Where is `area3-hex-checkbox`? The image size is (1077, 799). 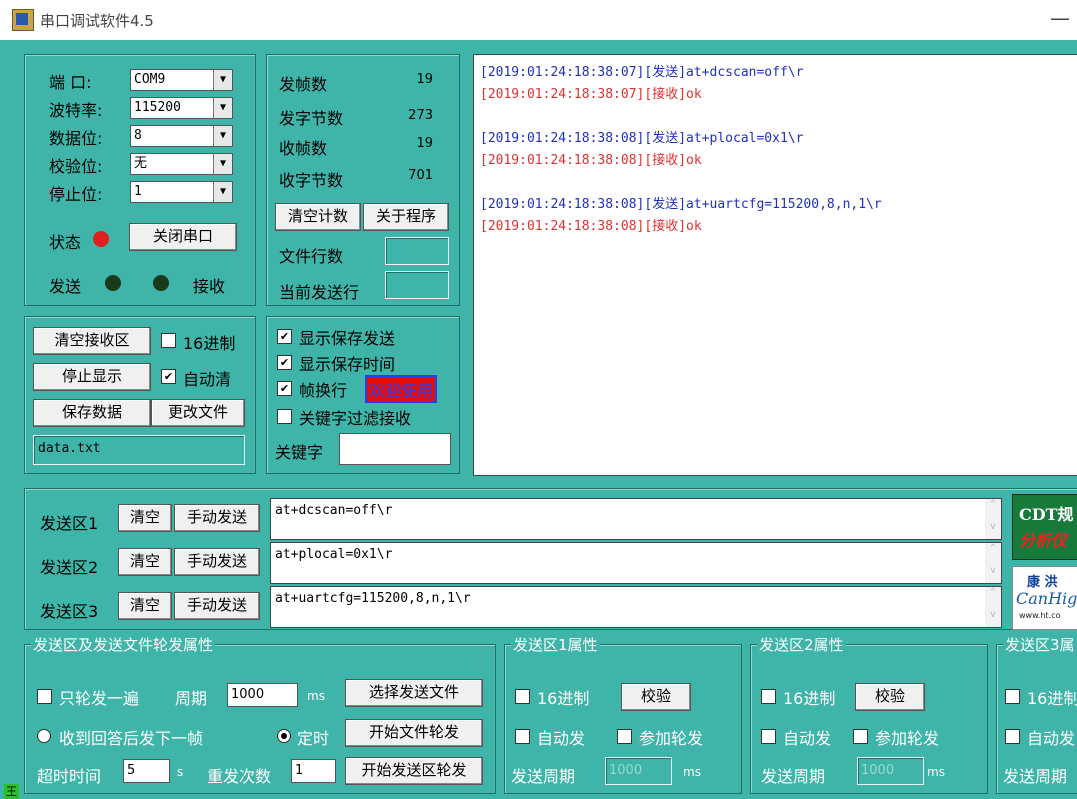 area3-hex-checkbox is located at coordinates (1012, 696).